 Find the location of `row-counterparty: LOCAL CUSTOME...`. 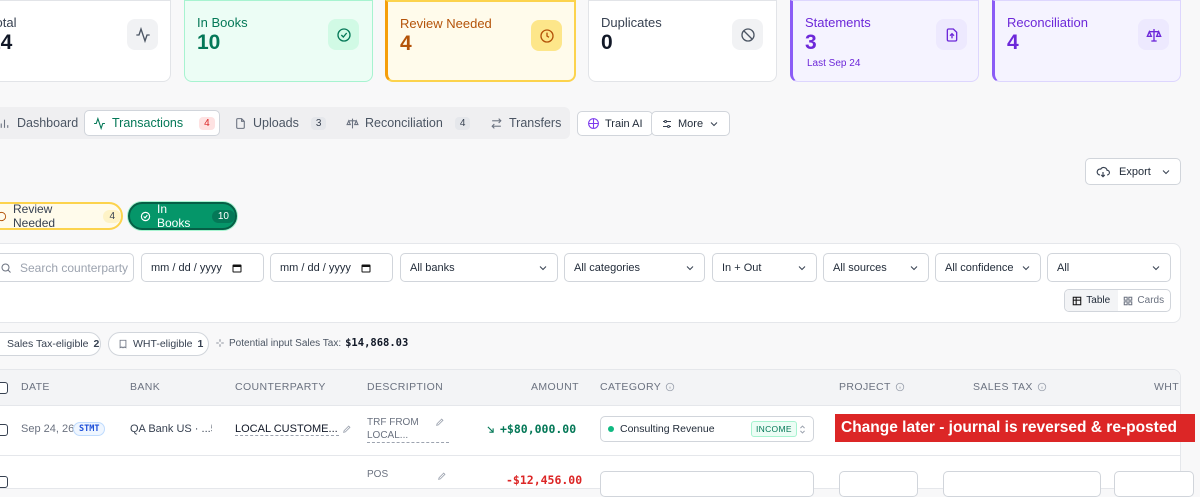

row-counterparty: LOCAL CUSTOME... is located at coordinates (293, 429).